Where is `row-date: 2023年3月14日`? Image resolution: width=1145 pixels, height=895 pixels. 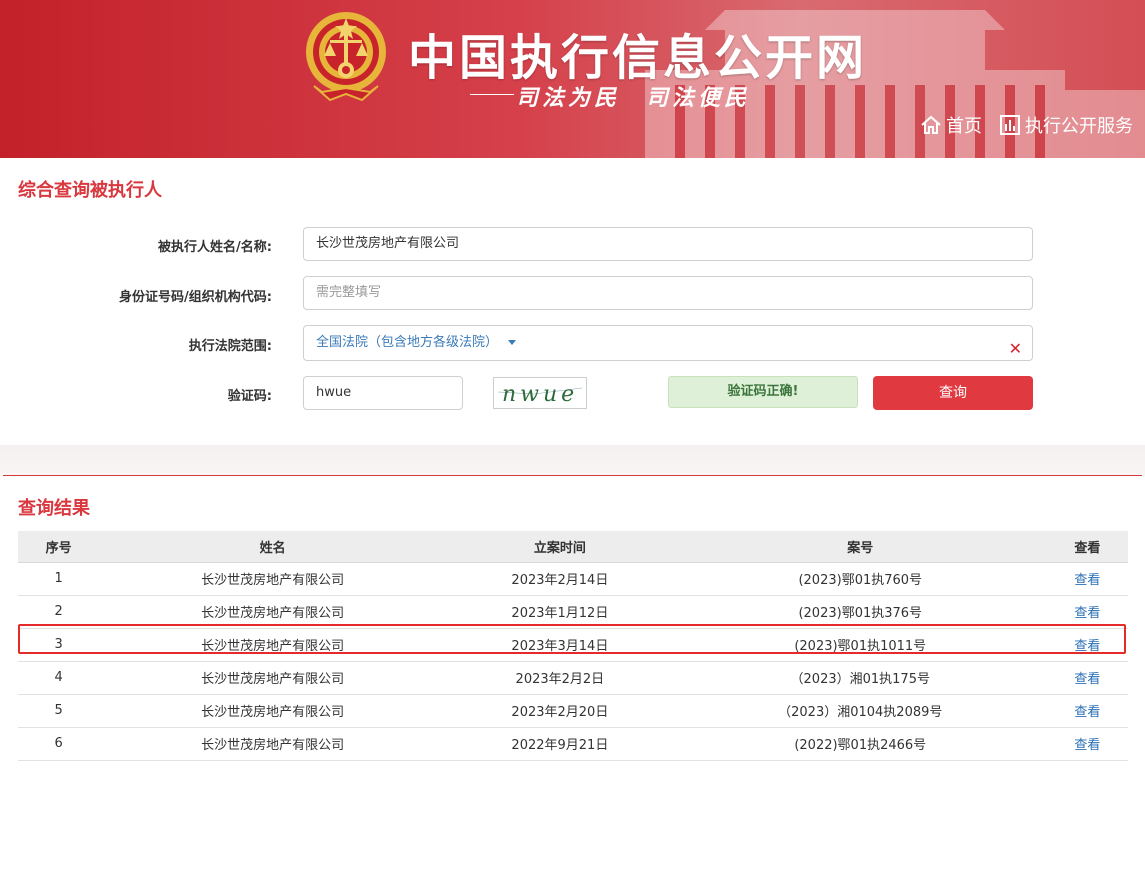
row-date: 2023年3月14日 is located at coordinates (559, 645).